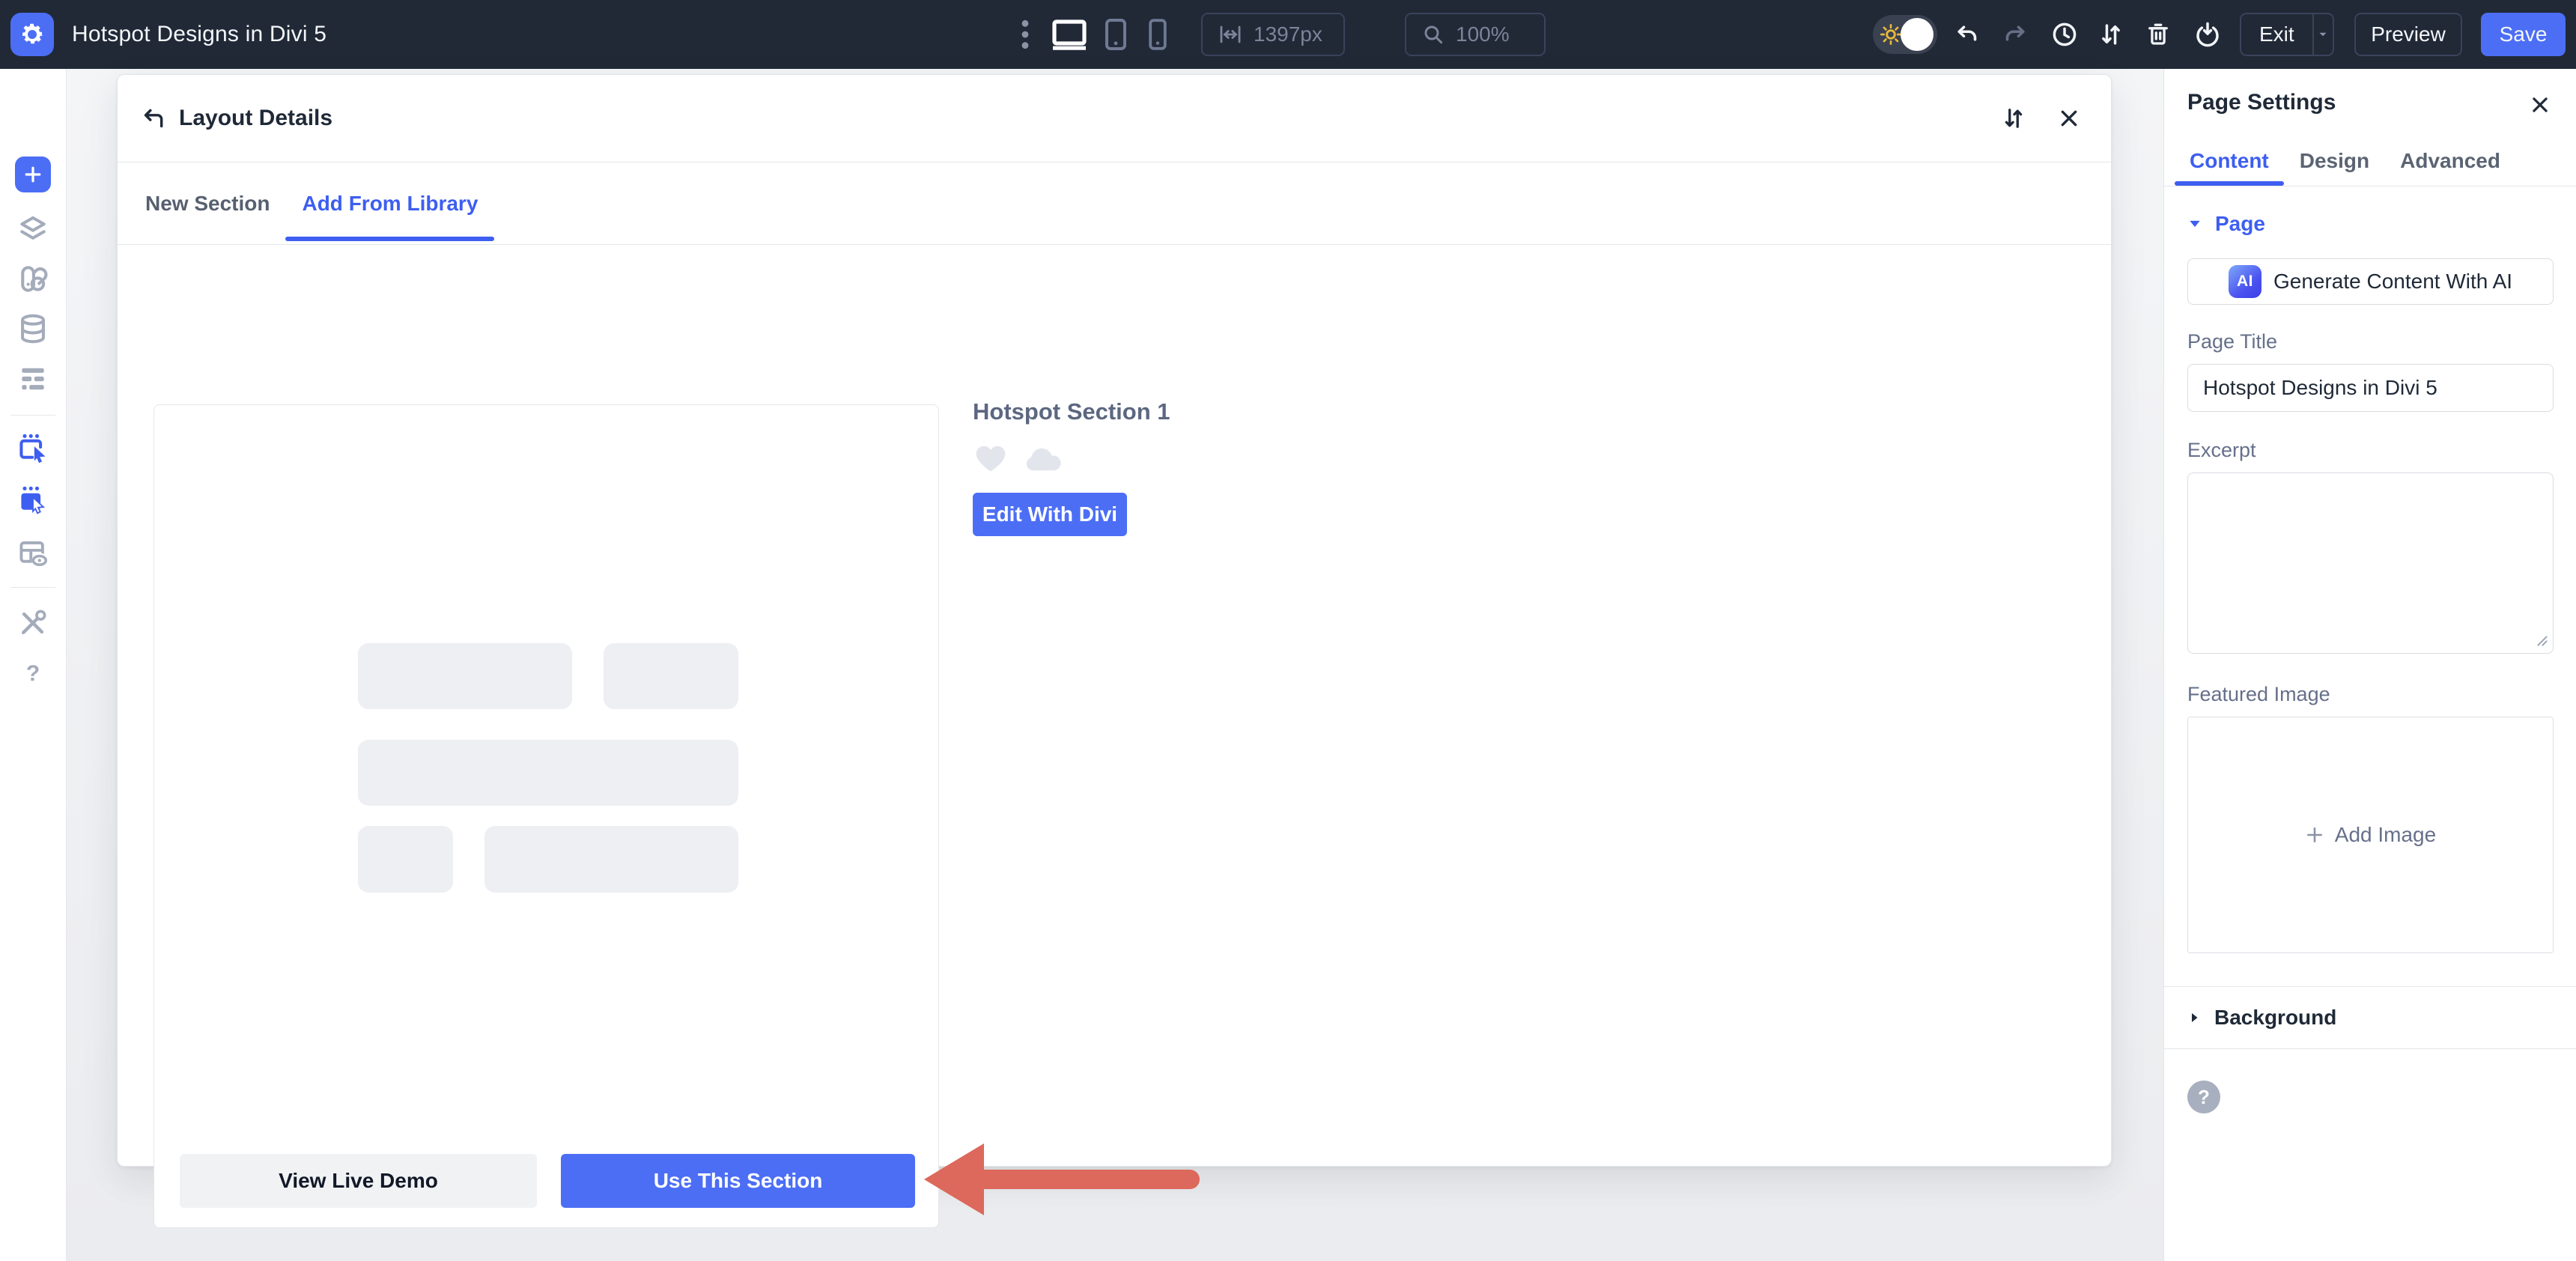 The image size is (2576, 1261). I want to click on zoom-level-input: 100%, so click(1475, 34).